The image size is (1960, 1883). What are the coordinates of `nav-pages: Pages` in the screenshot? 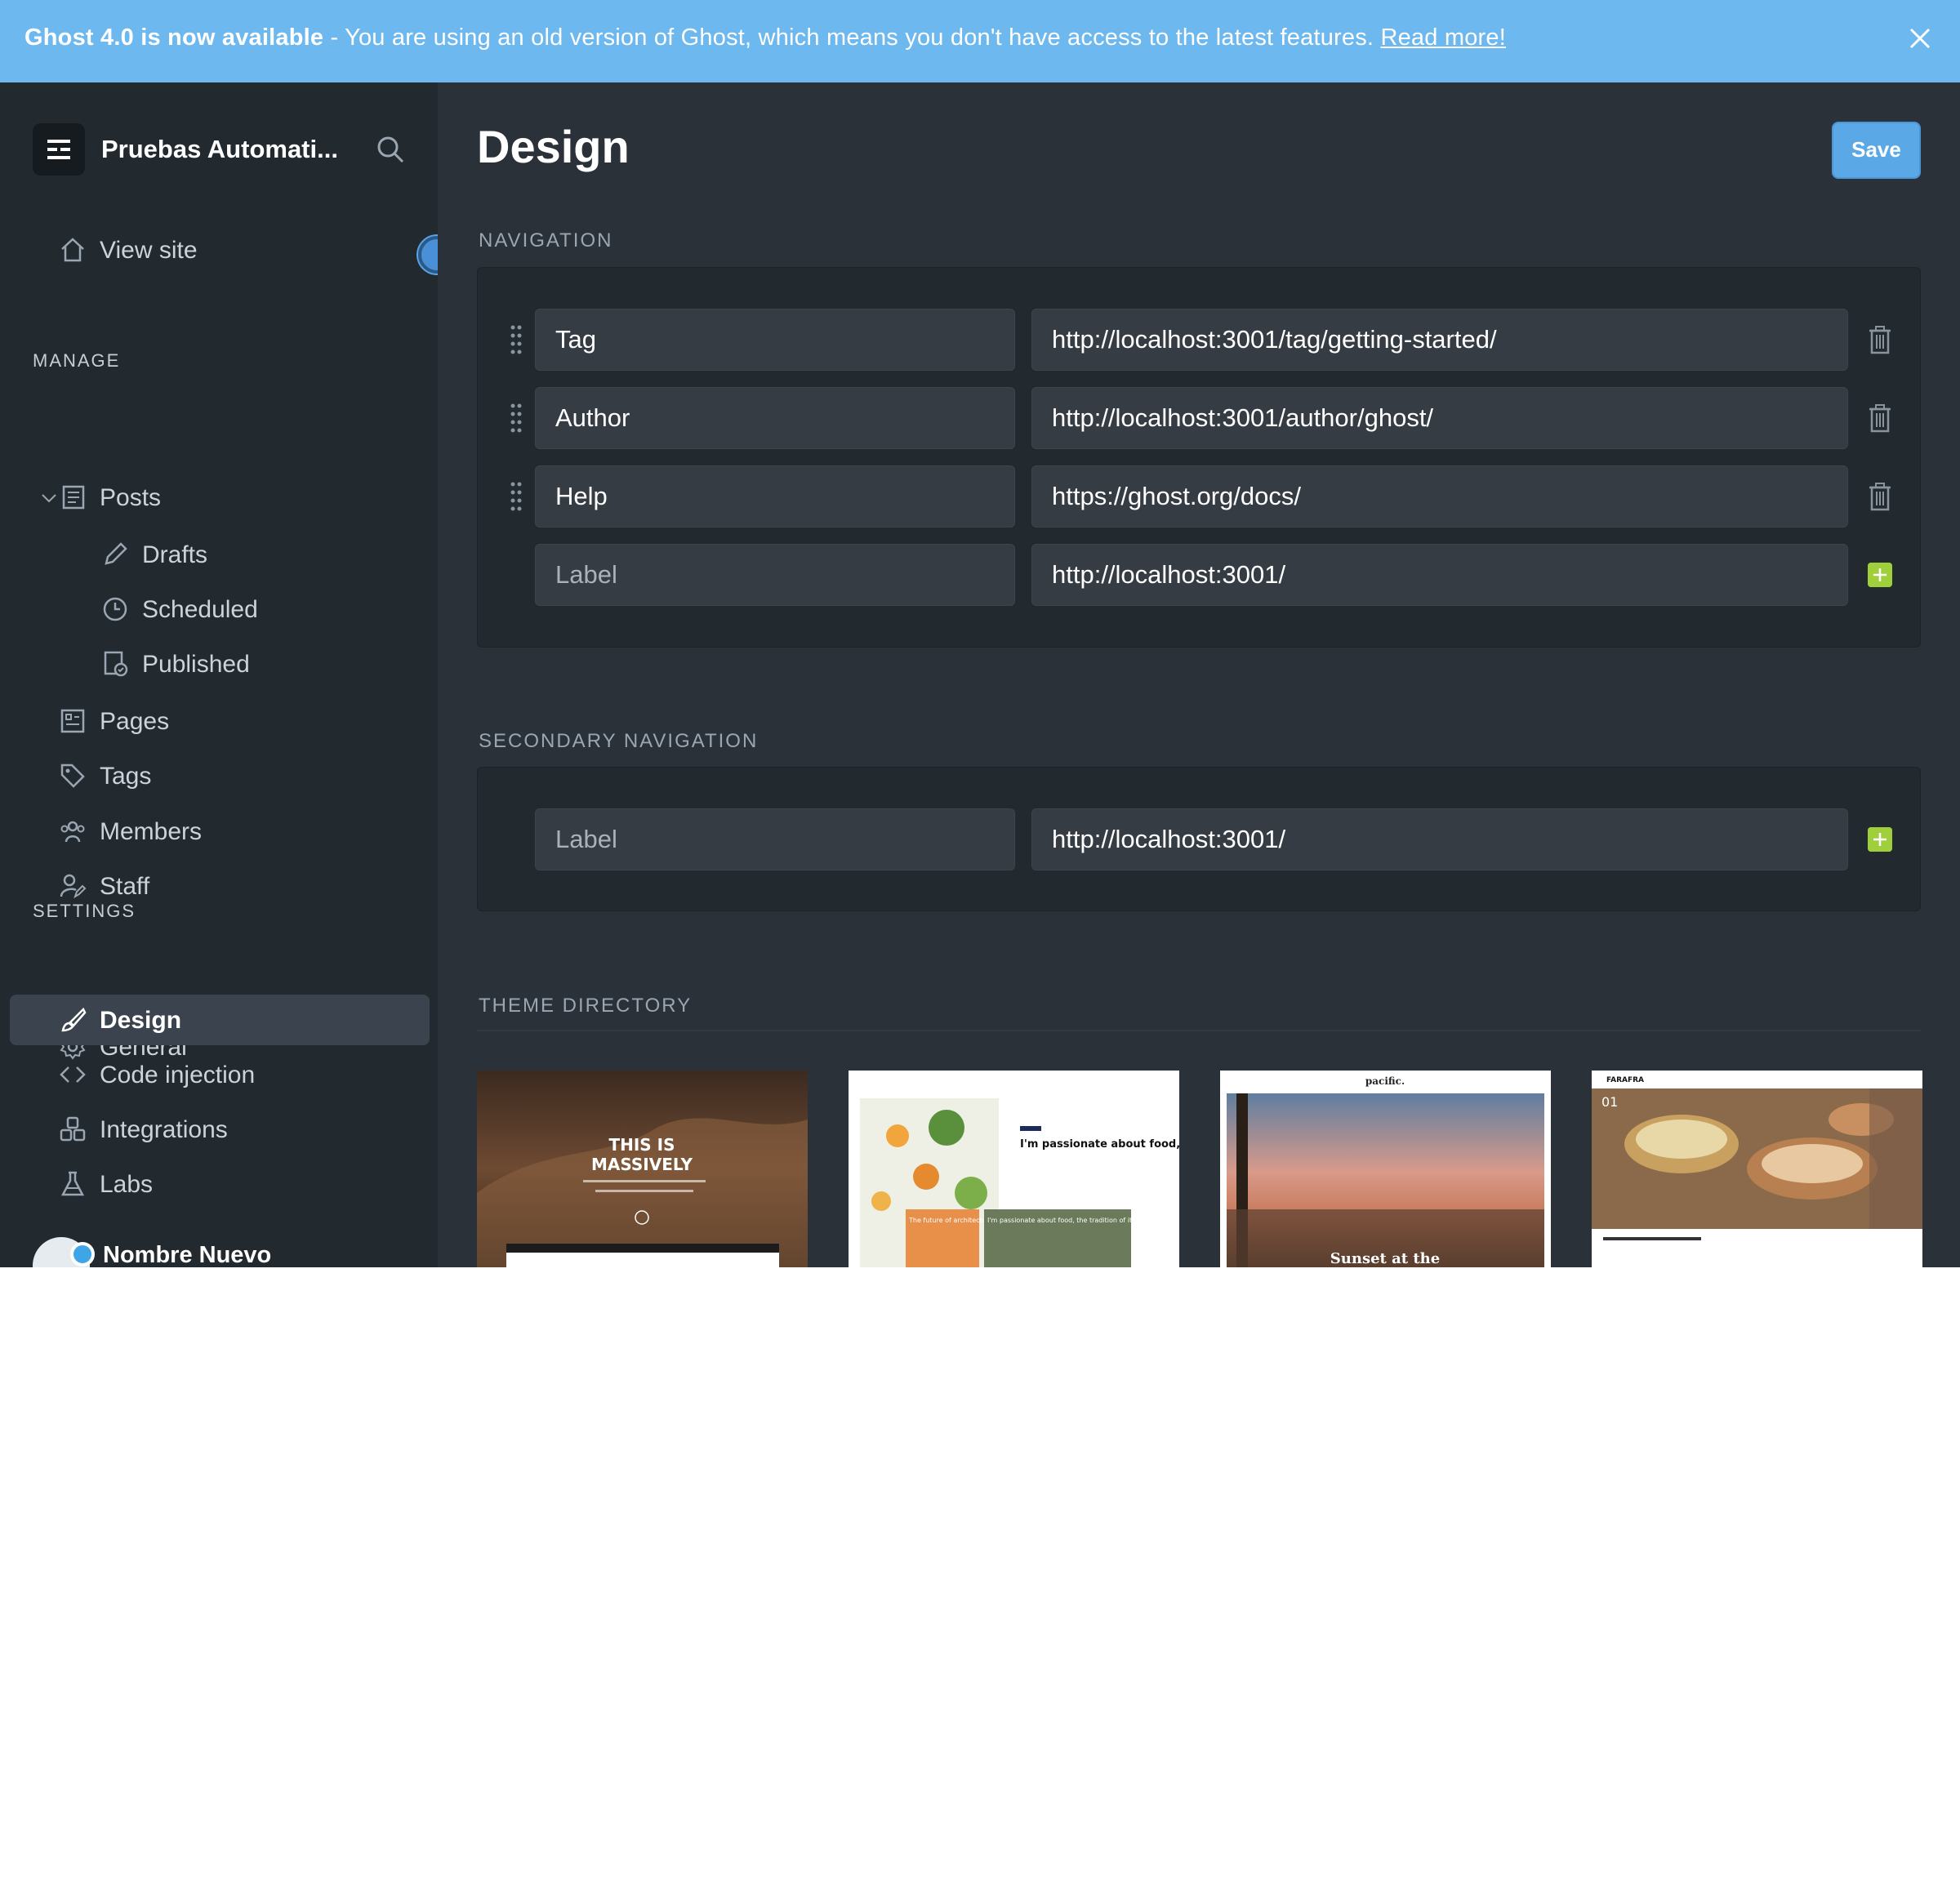 It's located at (220, 721).